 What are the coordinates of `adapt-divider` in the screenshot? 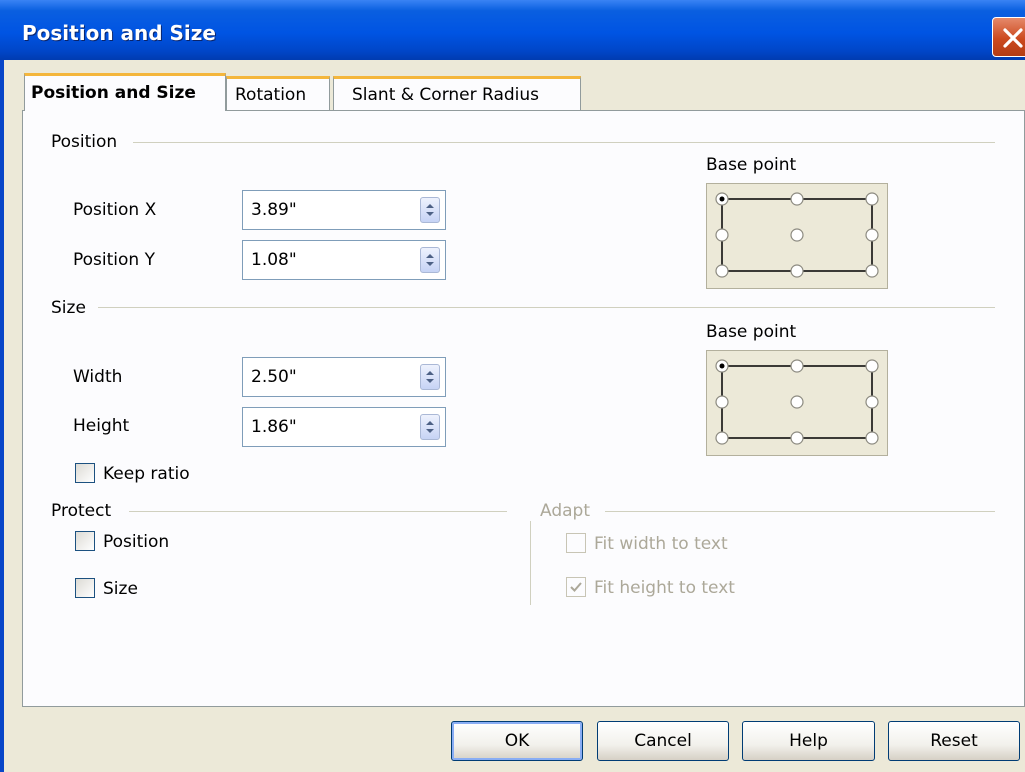 It's located at (800, 511).